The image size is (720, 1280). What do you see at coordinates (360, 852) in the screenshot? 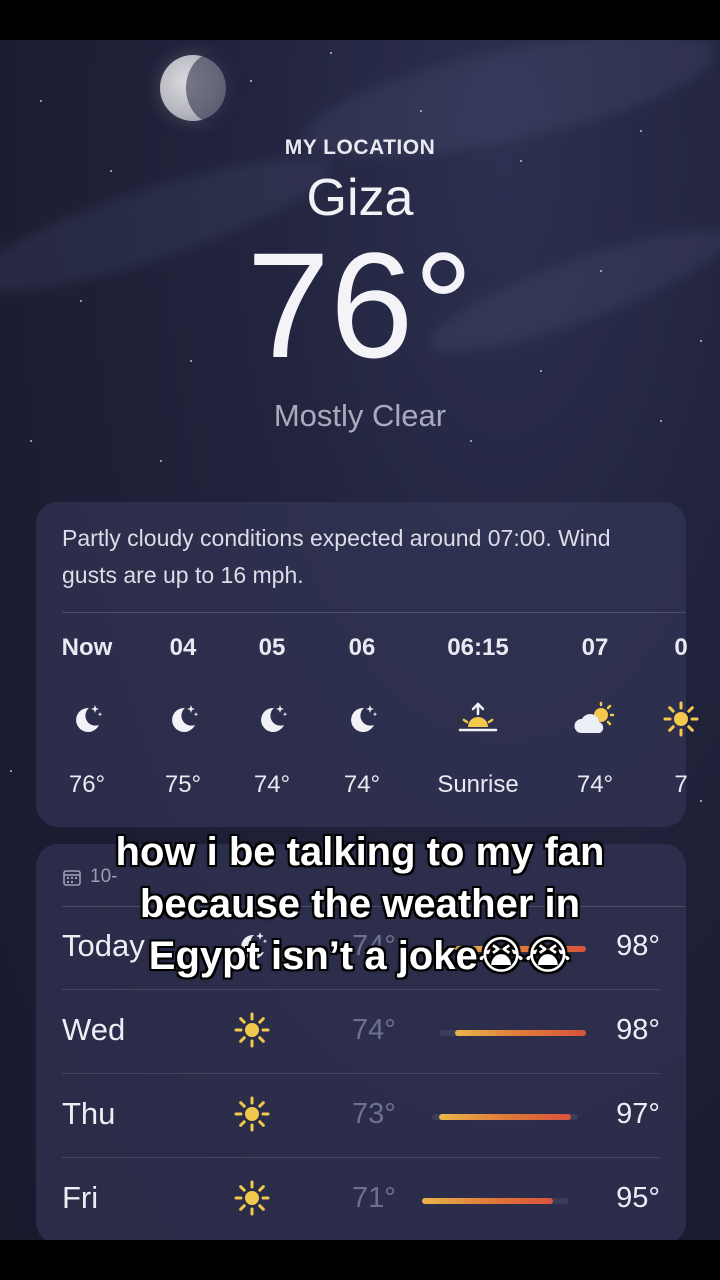
I see `caption-line: how i be talking to my fan` at bounding box center [360, 852].